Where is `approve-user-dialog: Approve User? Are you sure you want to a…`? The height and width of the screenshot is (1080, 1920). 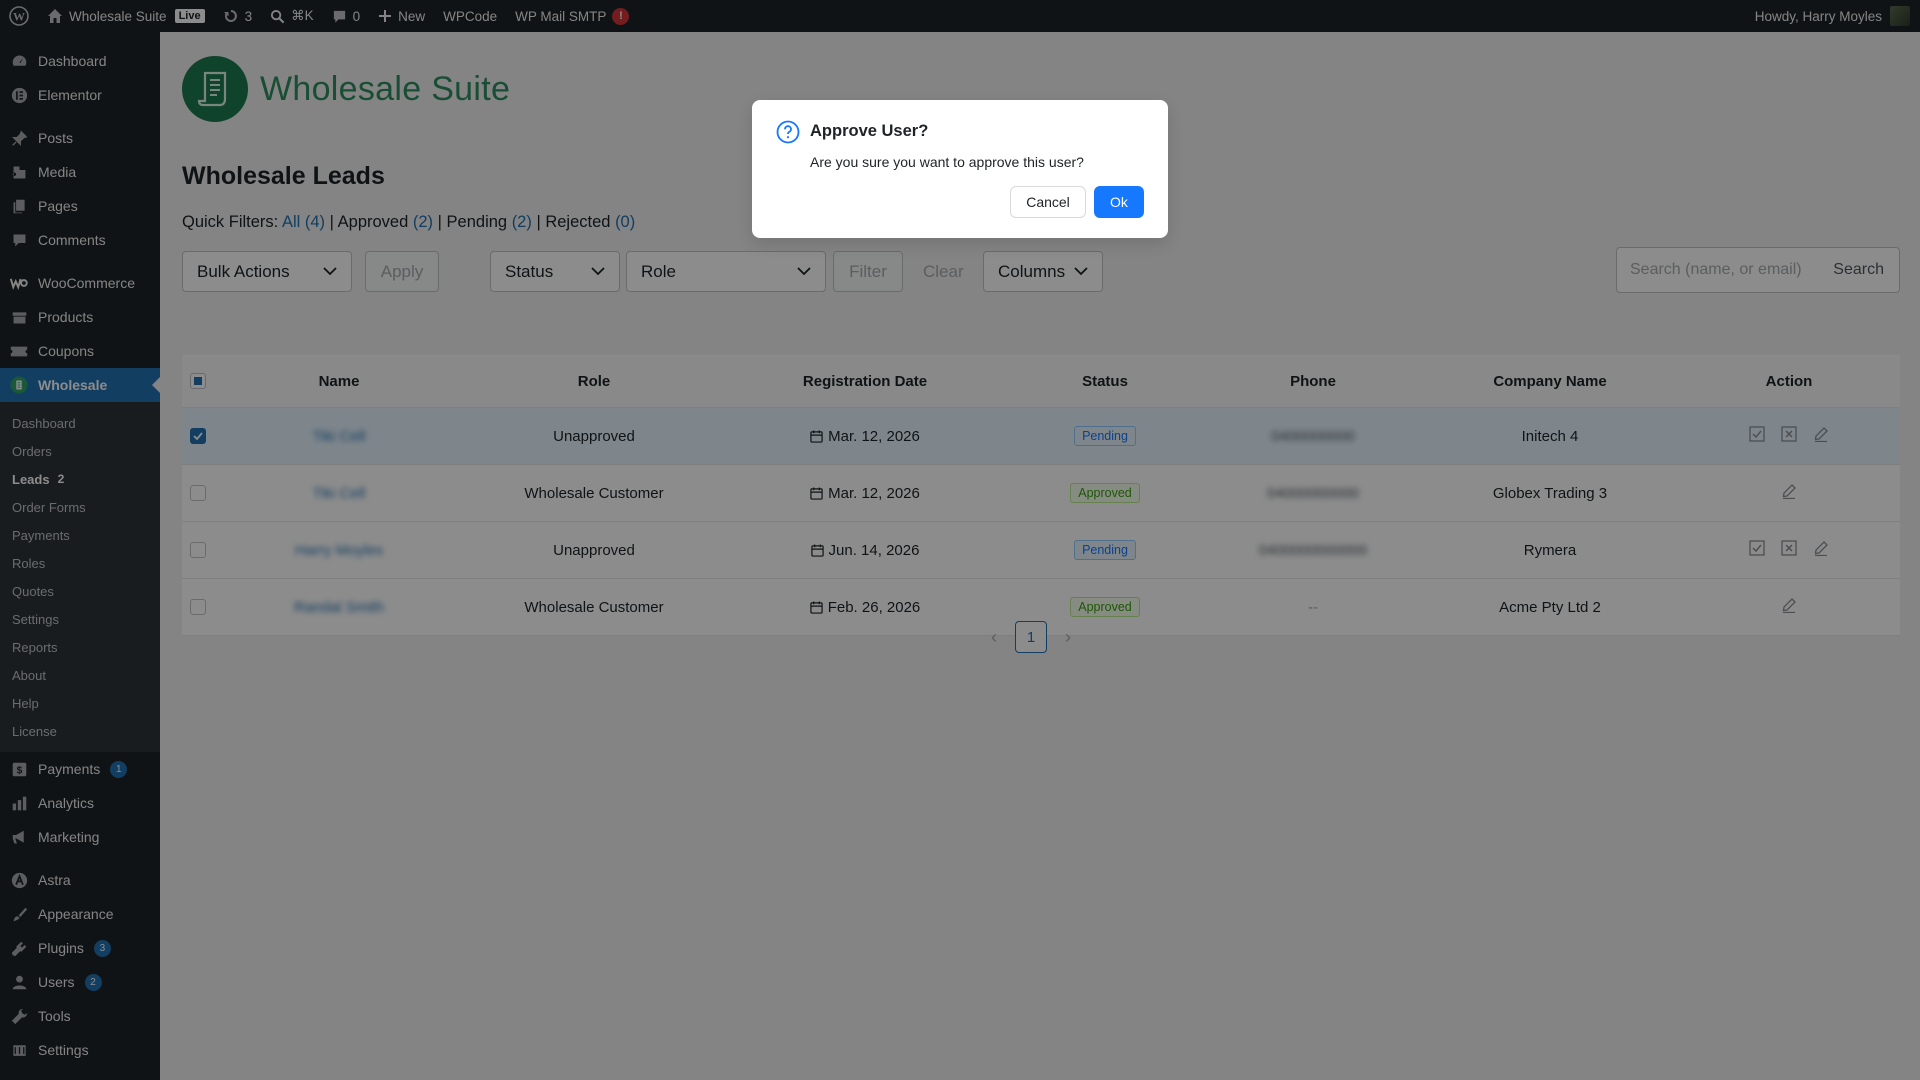
approve-user-dialog: Approve User? Are you sure you want to a… is located at coordinates (960, 169).